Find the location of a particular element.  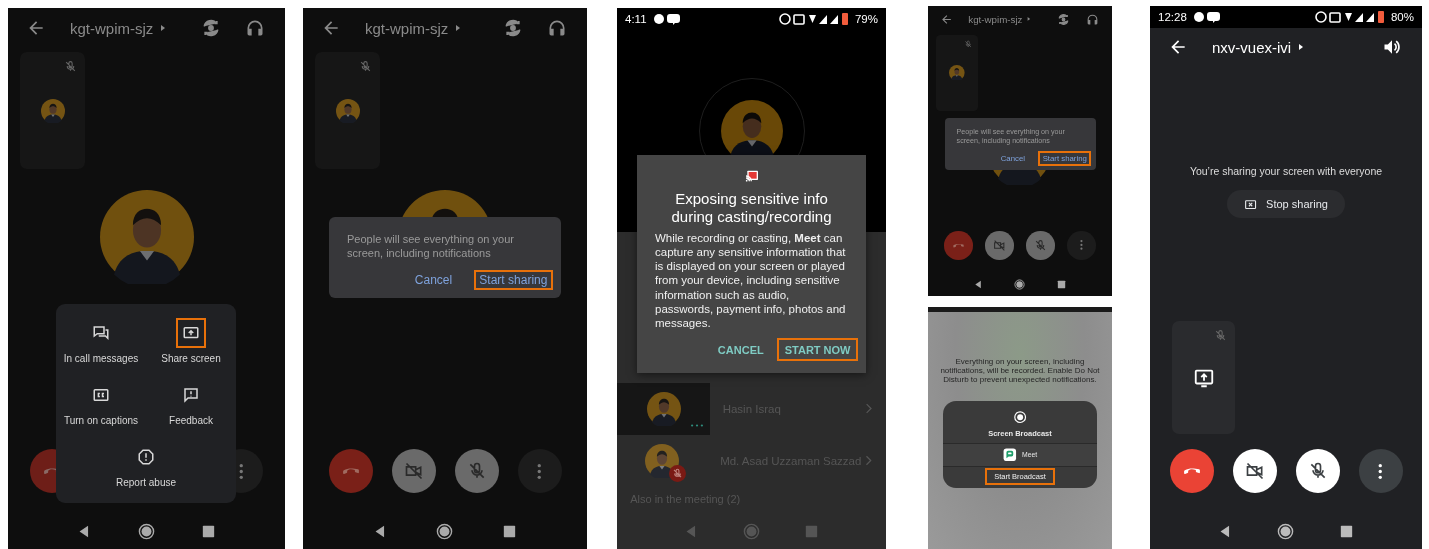

status-time: 12:28 is located at coordinates (1172, 17).